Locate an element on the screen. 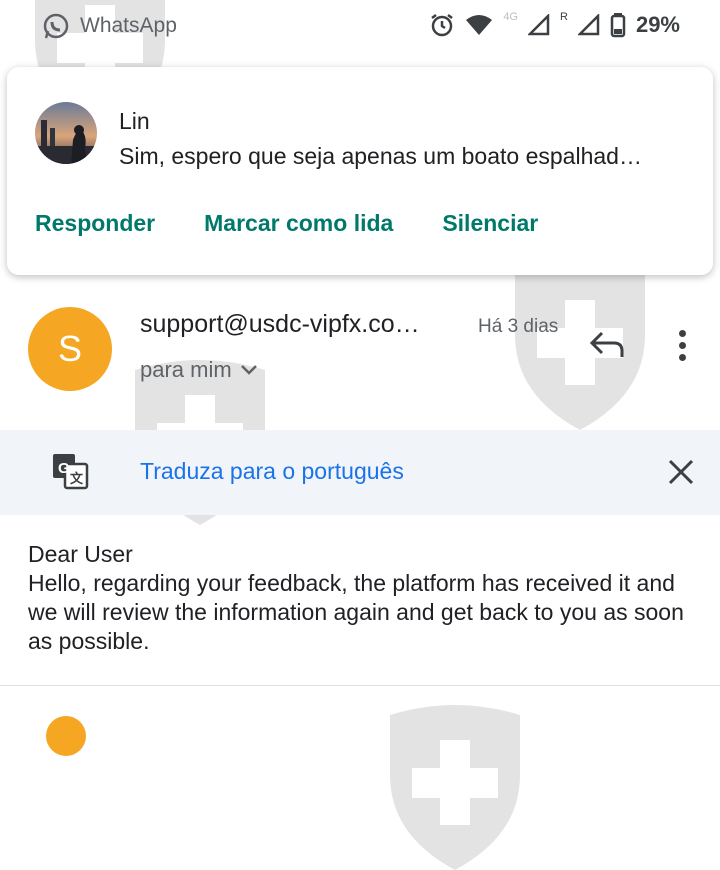 The width and height of the screenshot is (720, 870). status-indicators: 4G R 29% is located at coordinates (554, 24).